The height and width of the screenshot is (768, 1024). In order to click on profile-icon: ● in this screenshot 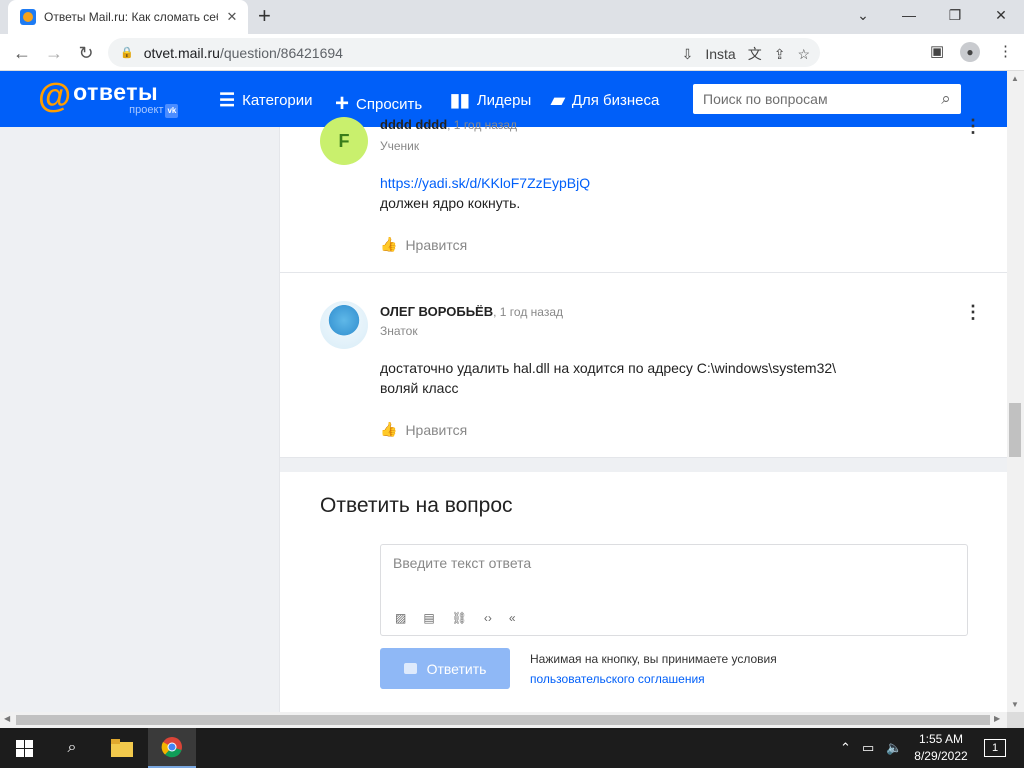, I will do `click(970, 52)`.